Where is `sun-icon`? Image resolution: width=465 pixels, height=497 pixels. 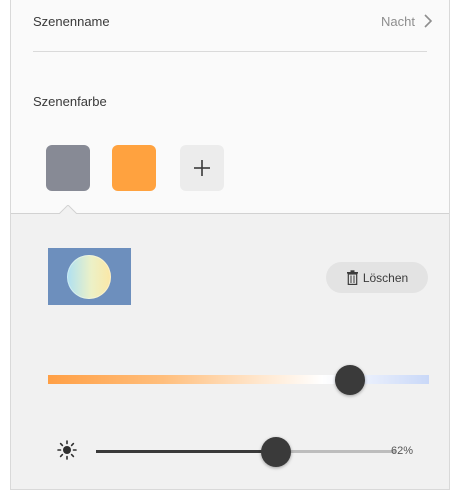
sun-icon is located at coordinates (67, 450).